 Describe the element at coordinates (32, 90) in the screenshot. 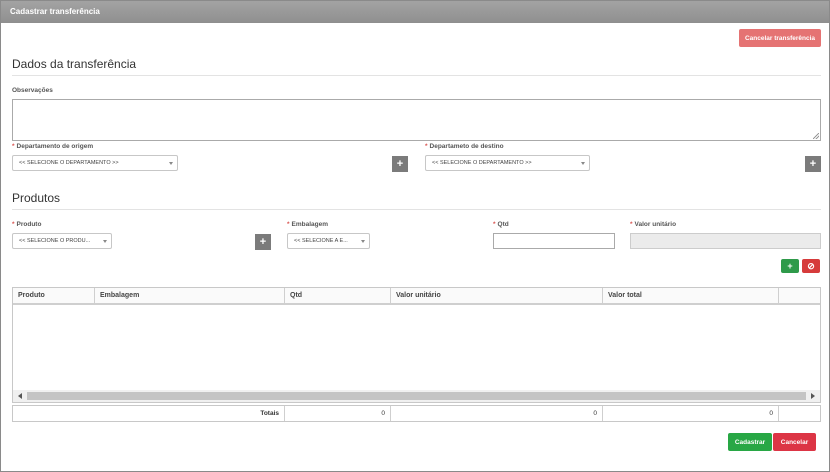

I see `notes-label: Observações` at that location.